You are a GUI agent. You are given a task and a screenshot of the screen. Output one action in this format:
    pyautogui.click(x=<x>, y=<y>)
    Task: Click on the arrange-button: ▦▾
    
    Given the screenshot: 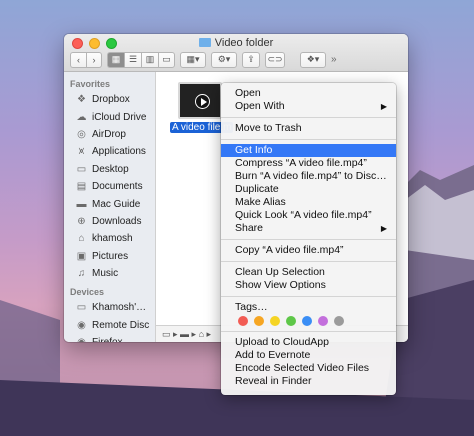 What is the action you would take?
    pyautogui.click(x=193, y=59)
    